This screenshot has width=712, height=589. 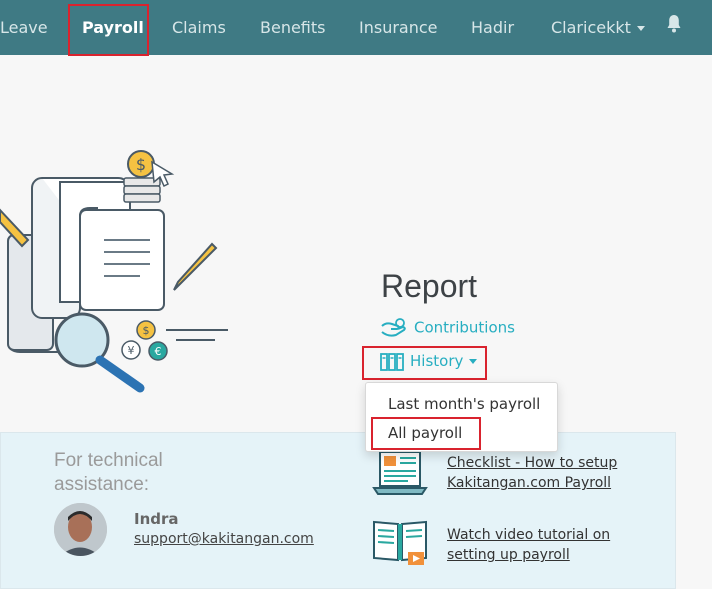 What do you see at coordinates (429, 286) in the screenshot?
I see `report-title: Report` at bounding box center [429, 286].